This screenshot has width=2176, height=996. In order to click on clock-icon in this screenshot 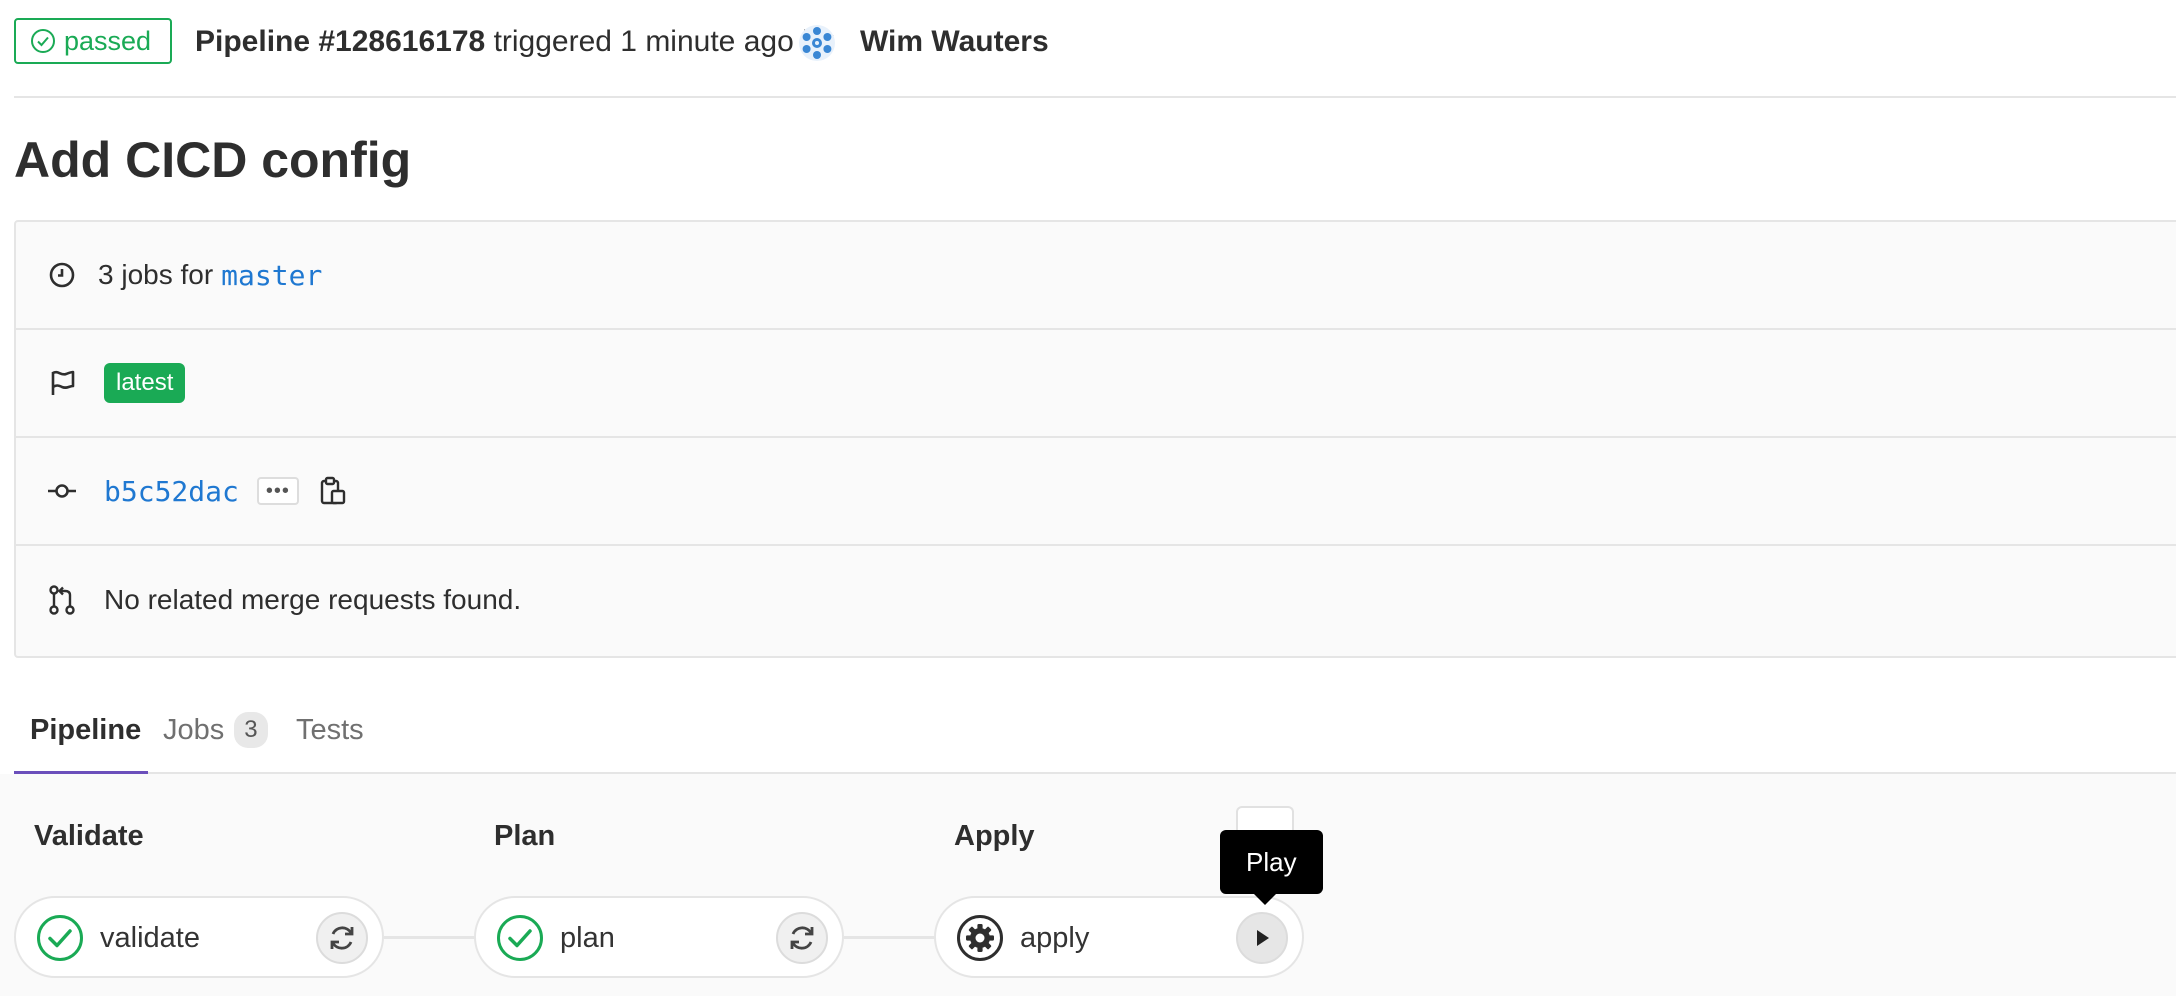, I will do `click(62, 275)`.